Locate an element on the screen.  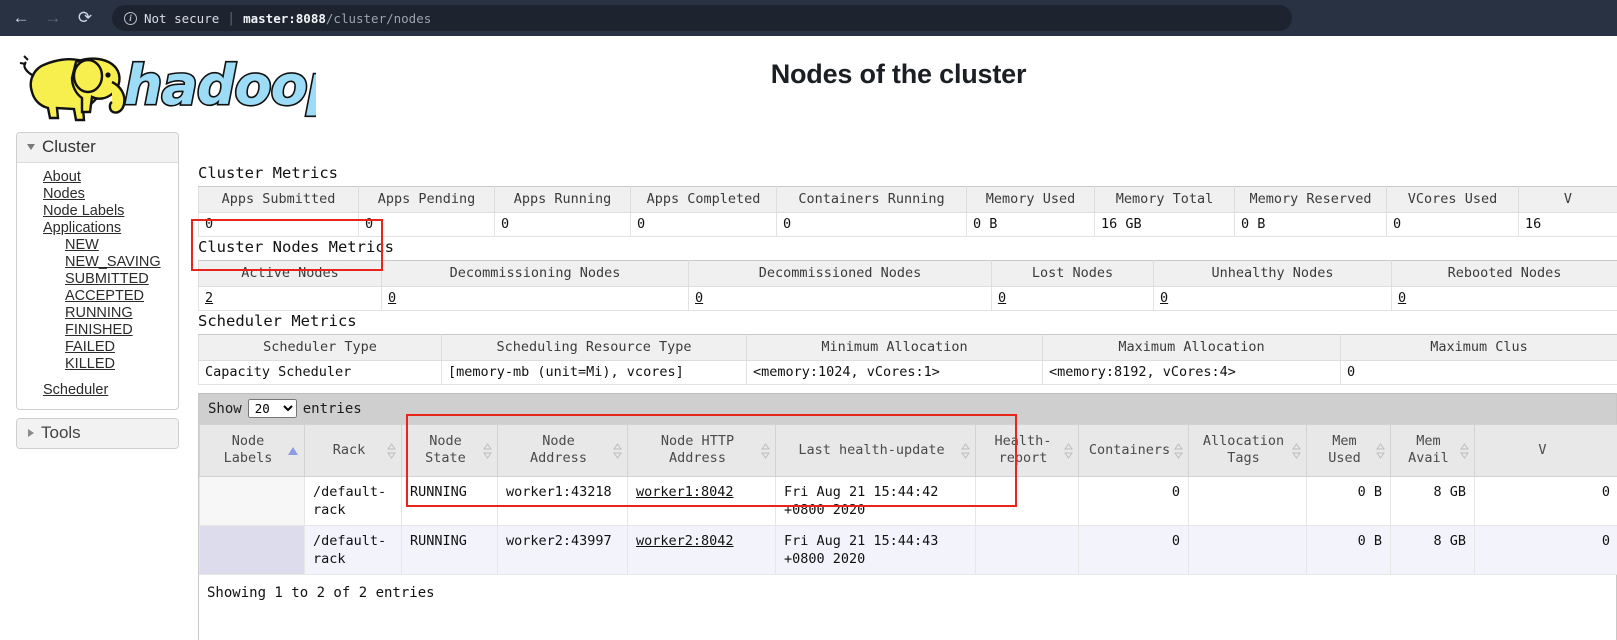
val-rebooted-nodes: 0 is located at coordinates (1402, 298).